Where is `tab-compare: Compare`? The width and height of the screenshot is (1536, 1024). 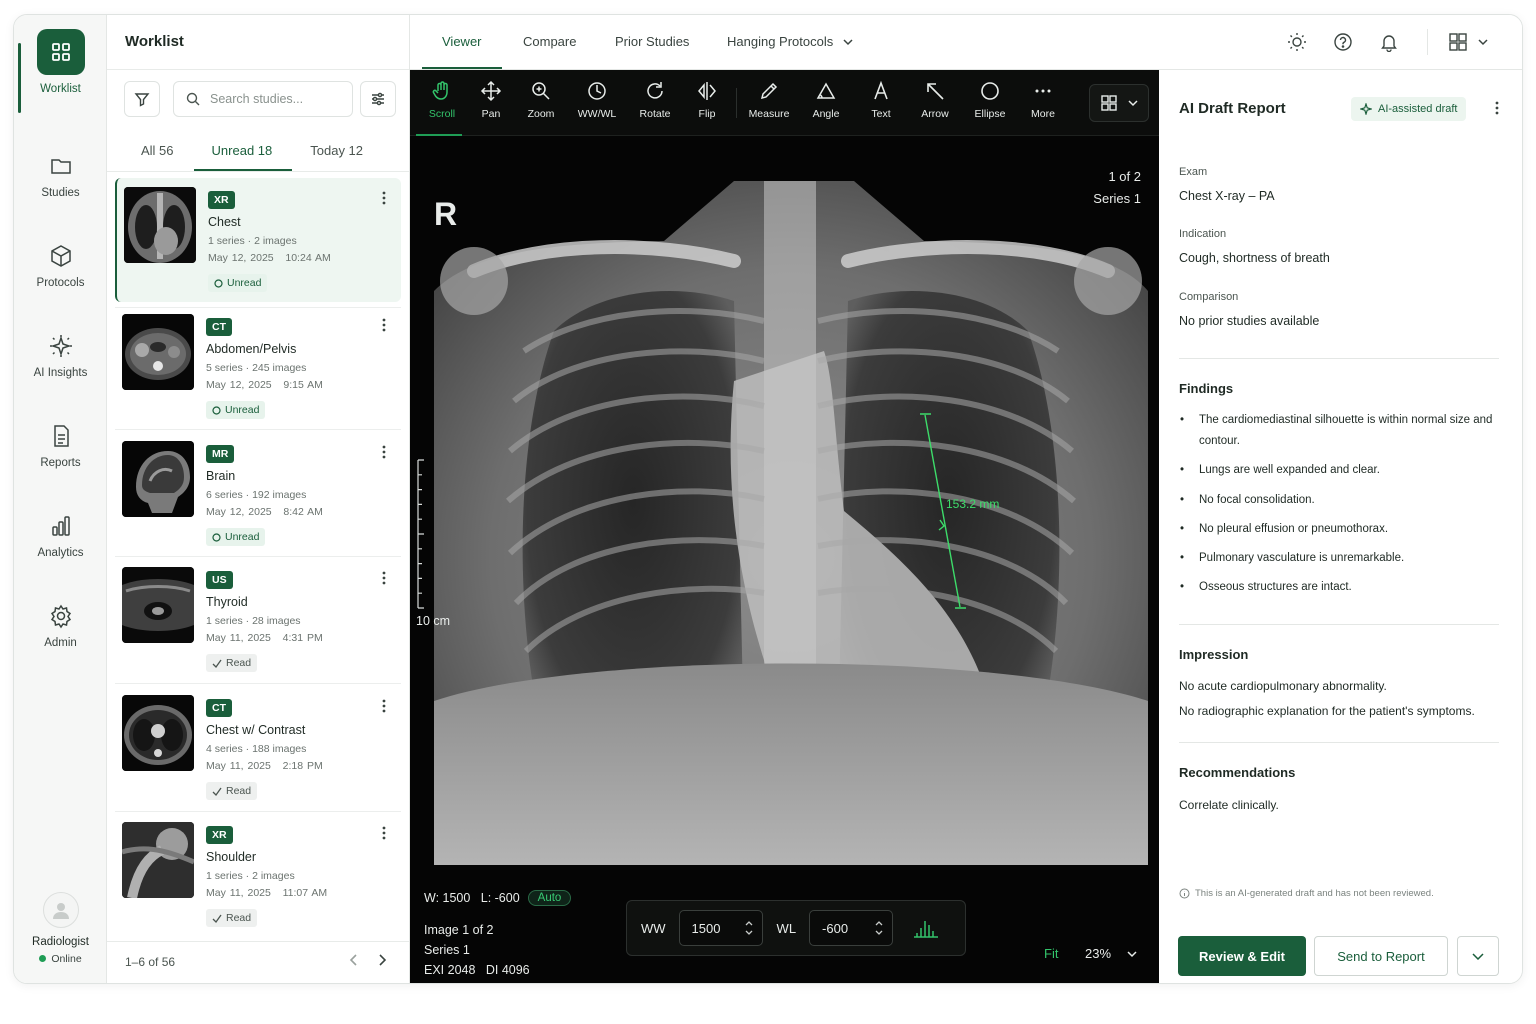 tab-compare: Compare is located at coordinates (549, 42).